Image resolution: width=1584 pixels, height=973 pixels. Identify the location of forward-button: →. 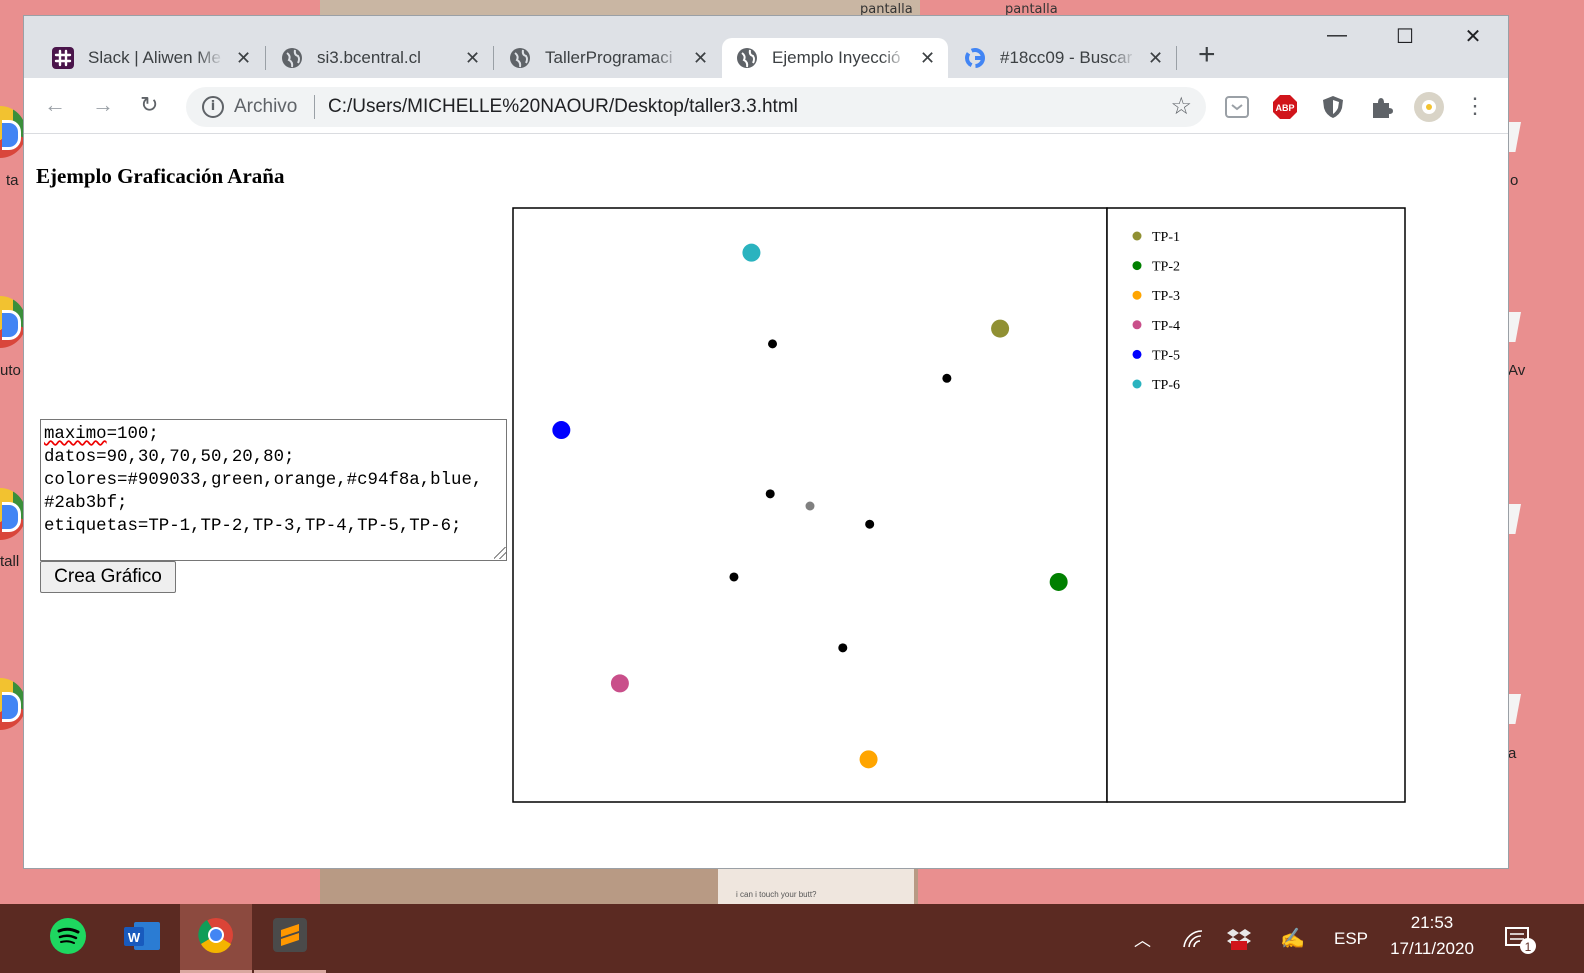
(103, 105).